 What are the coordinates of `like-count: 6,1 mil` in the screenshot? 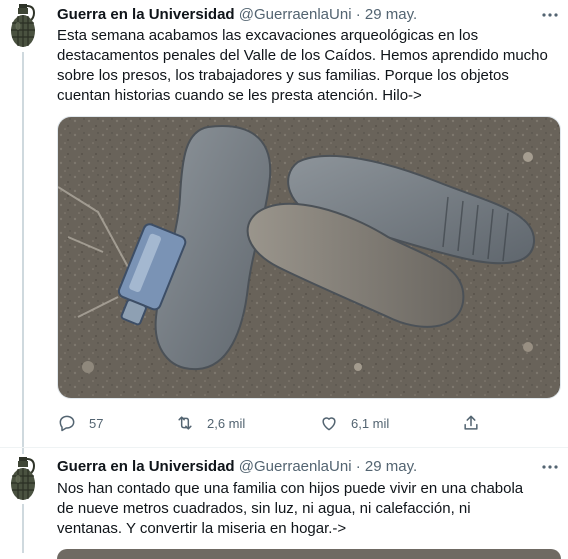 It's located at (370, 423).